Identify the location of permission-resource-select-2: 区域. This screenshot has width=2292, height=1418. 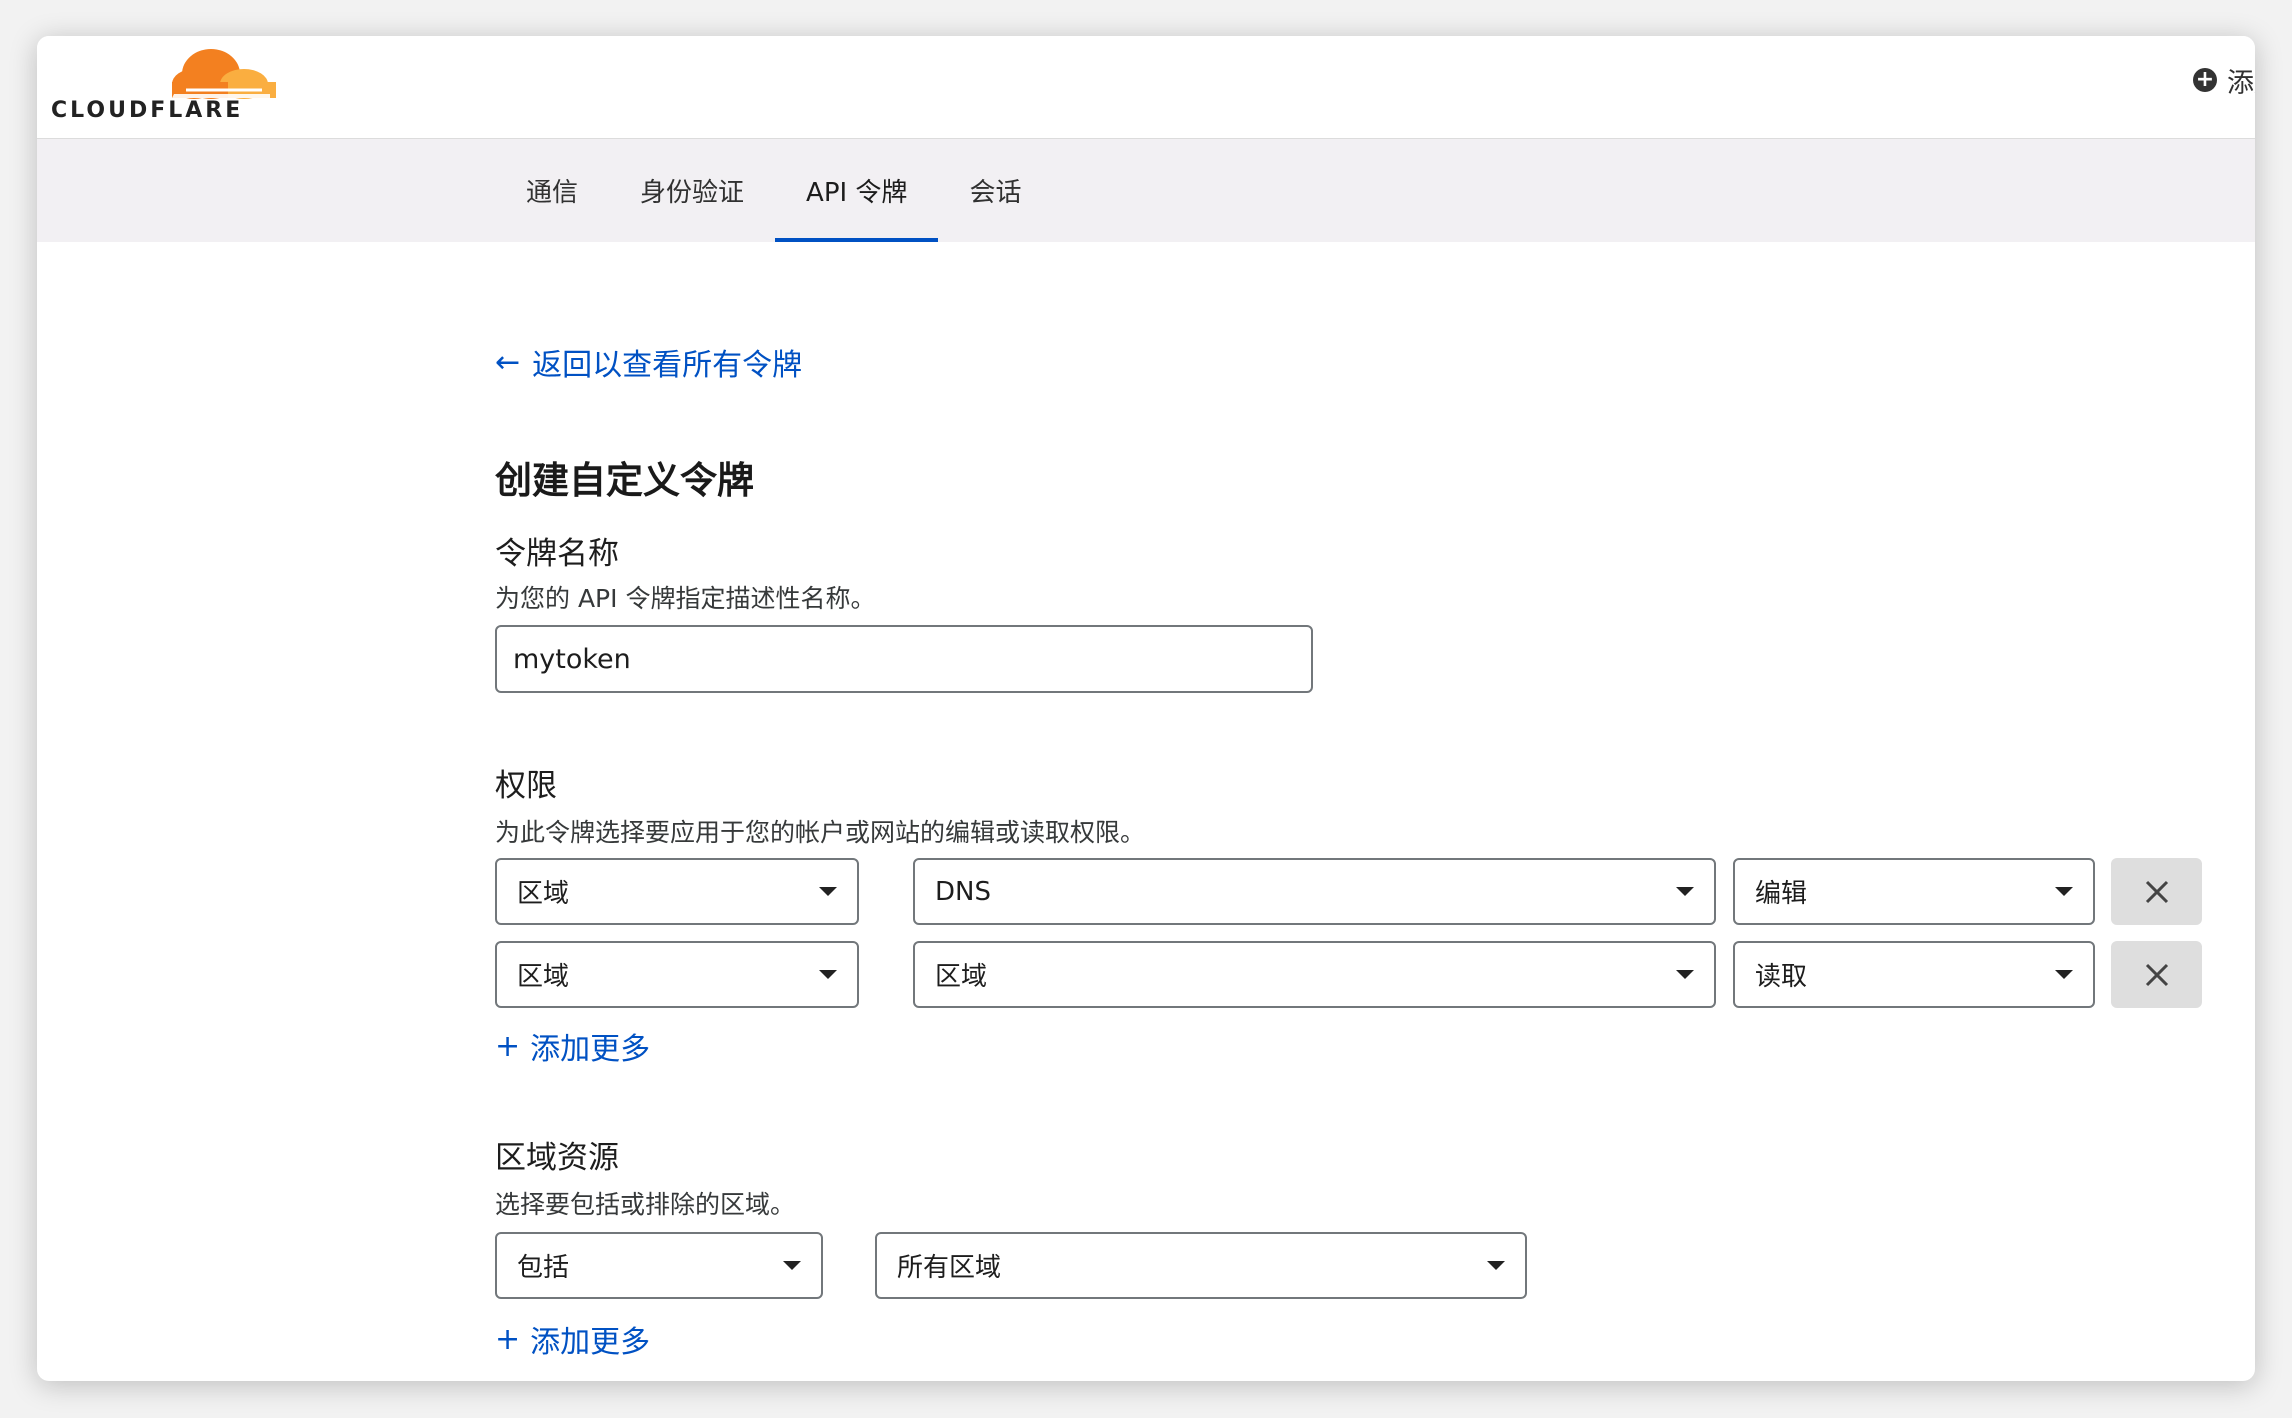
(1314, 974).